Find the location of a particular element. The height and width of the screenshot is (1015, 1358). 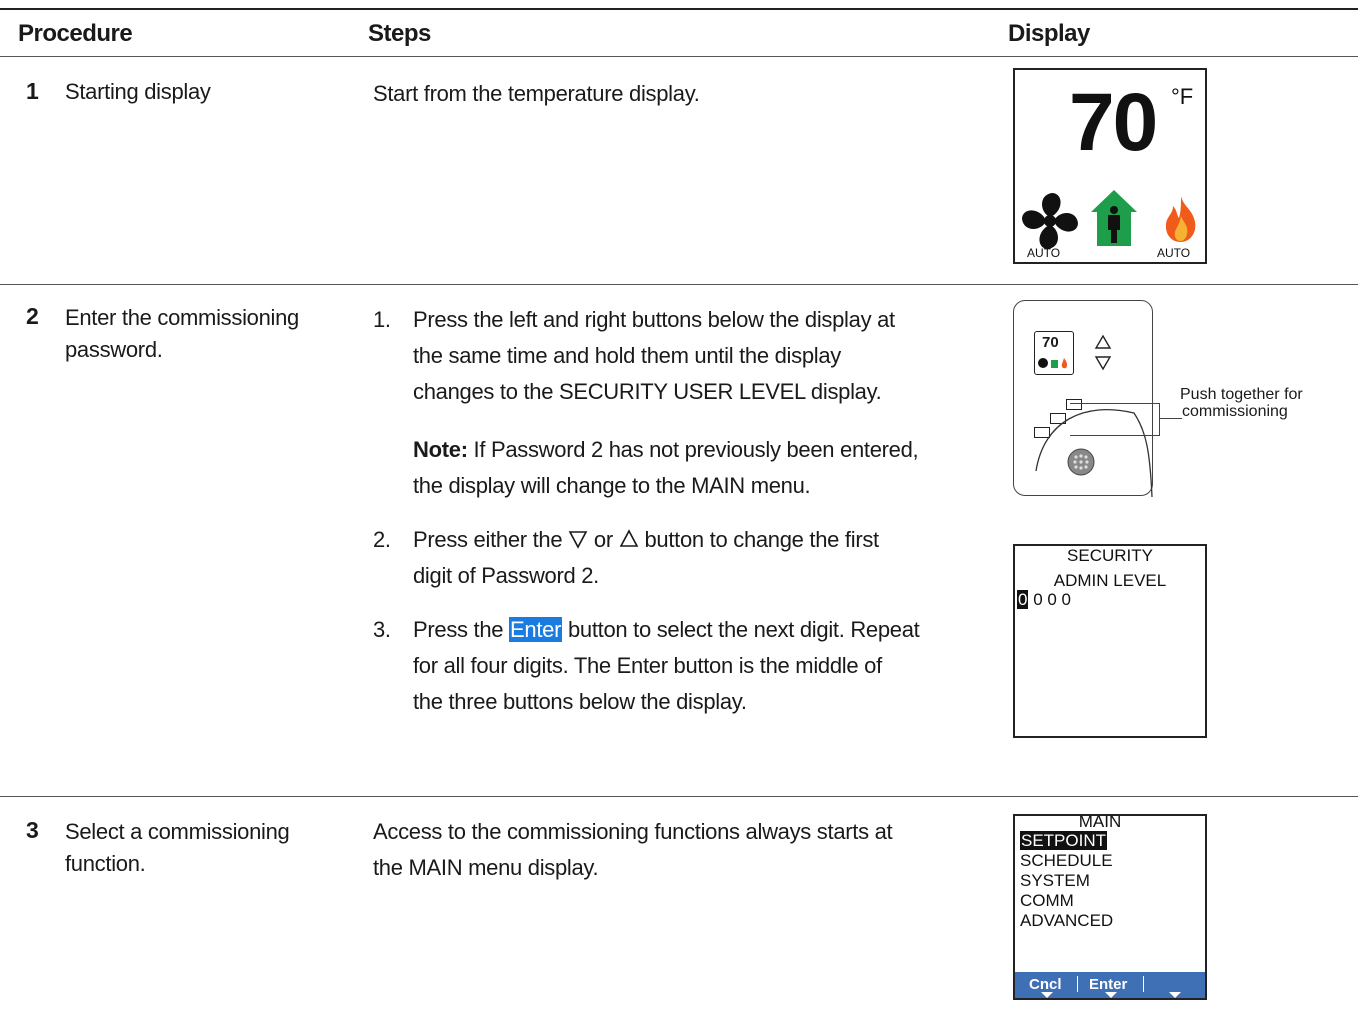

callout-bracket is located at coordinates (1115, 419).